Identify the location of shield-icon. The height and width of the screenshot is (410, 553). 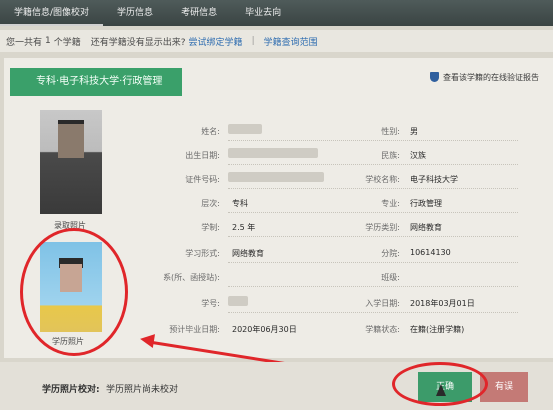
(434, 77).